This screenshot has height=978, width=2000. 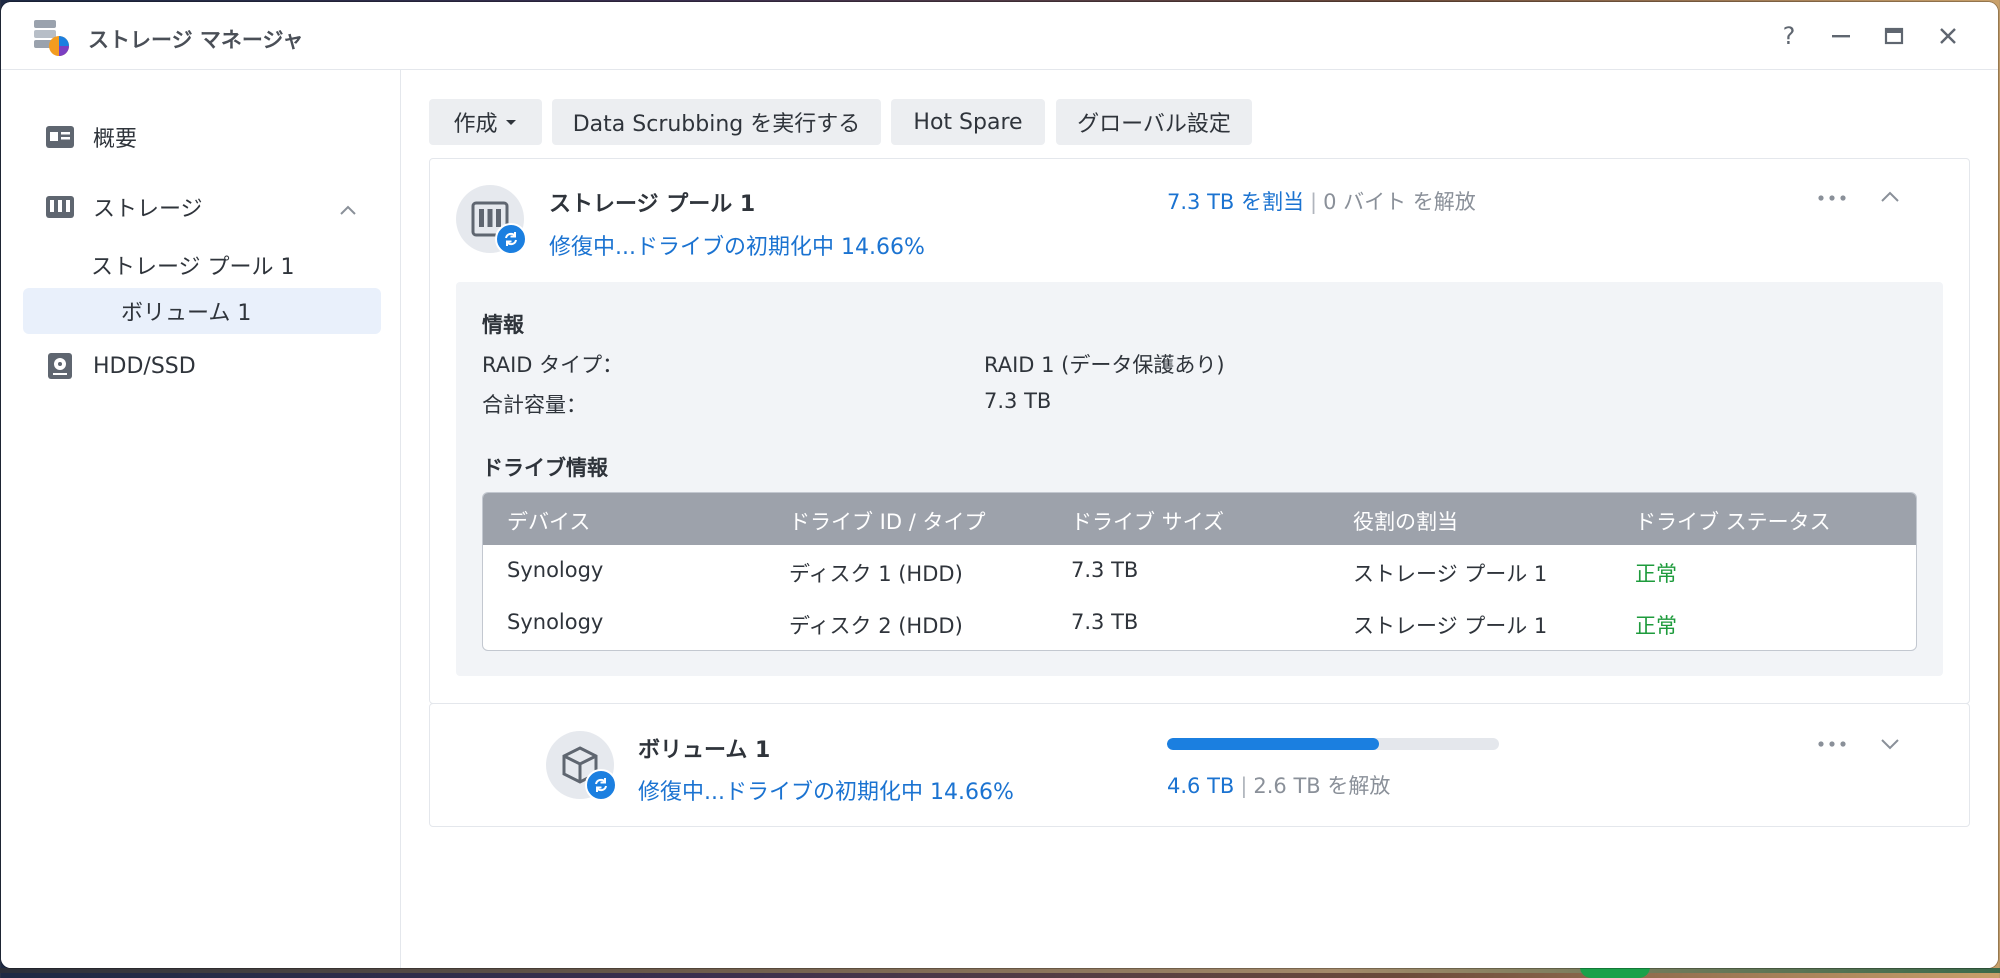 I want to click on cell-drive-id: ディスク 2 (HDD), so click(x=876, y=626).